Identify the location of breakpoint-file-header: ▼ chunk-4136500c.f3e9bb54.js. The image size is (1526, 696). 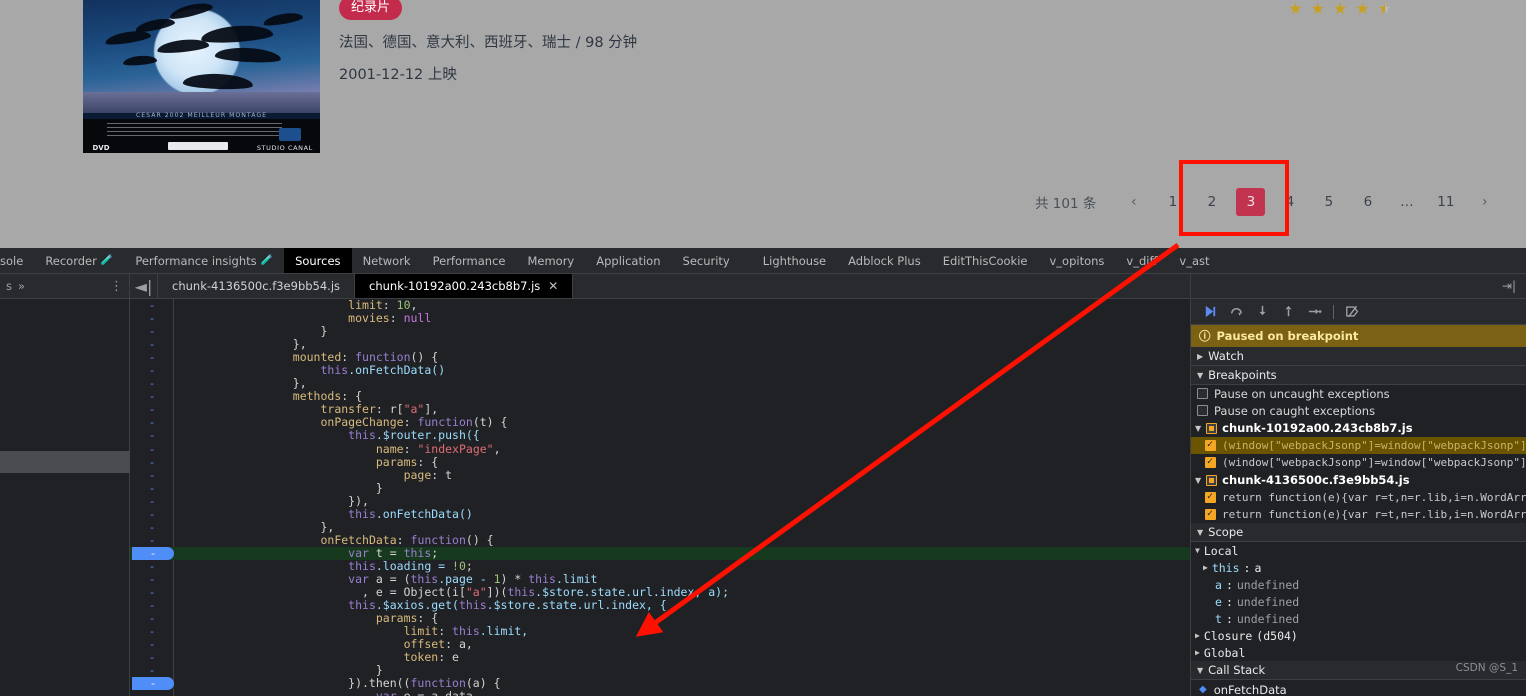
(1358, 480).